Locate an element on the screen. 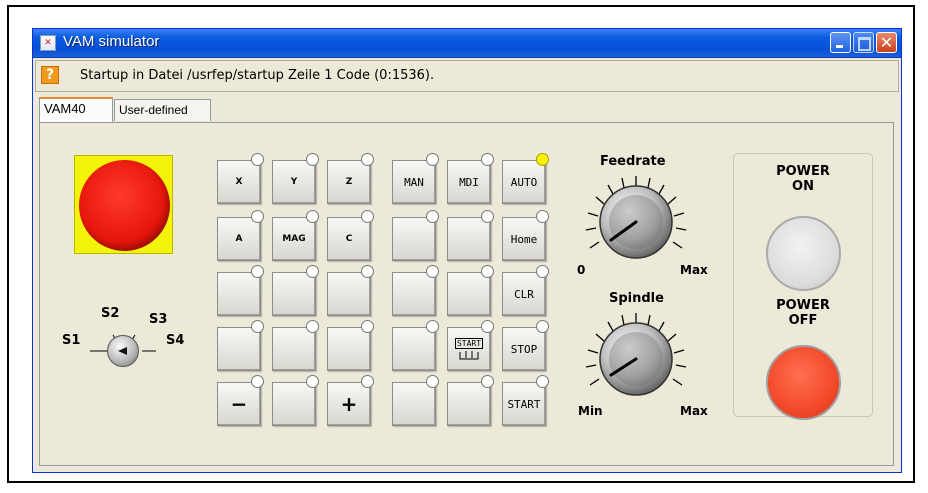 This screenshot has width=928, height=493. power-on-label: POWER ON is located at coordinates (803, 179).